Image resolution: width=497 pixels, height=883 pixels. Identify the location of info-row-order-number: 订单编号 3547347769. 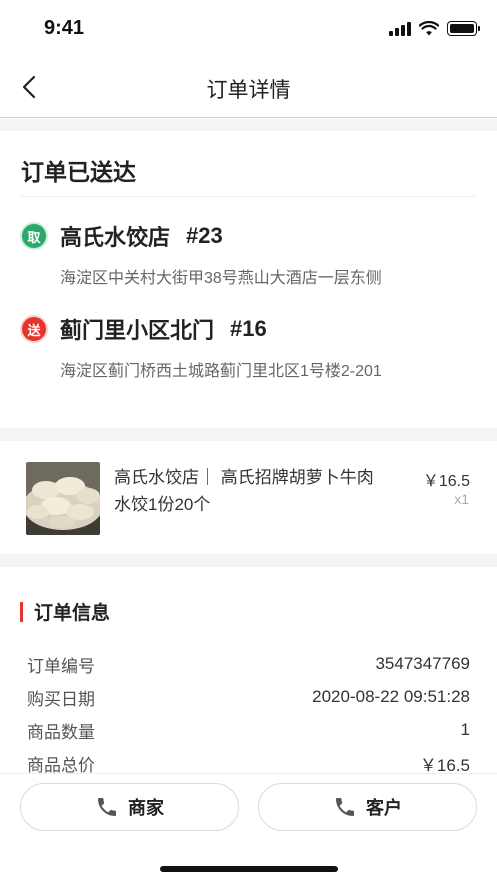
(248, 665).